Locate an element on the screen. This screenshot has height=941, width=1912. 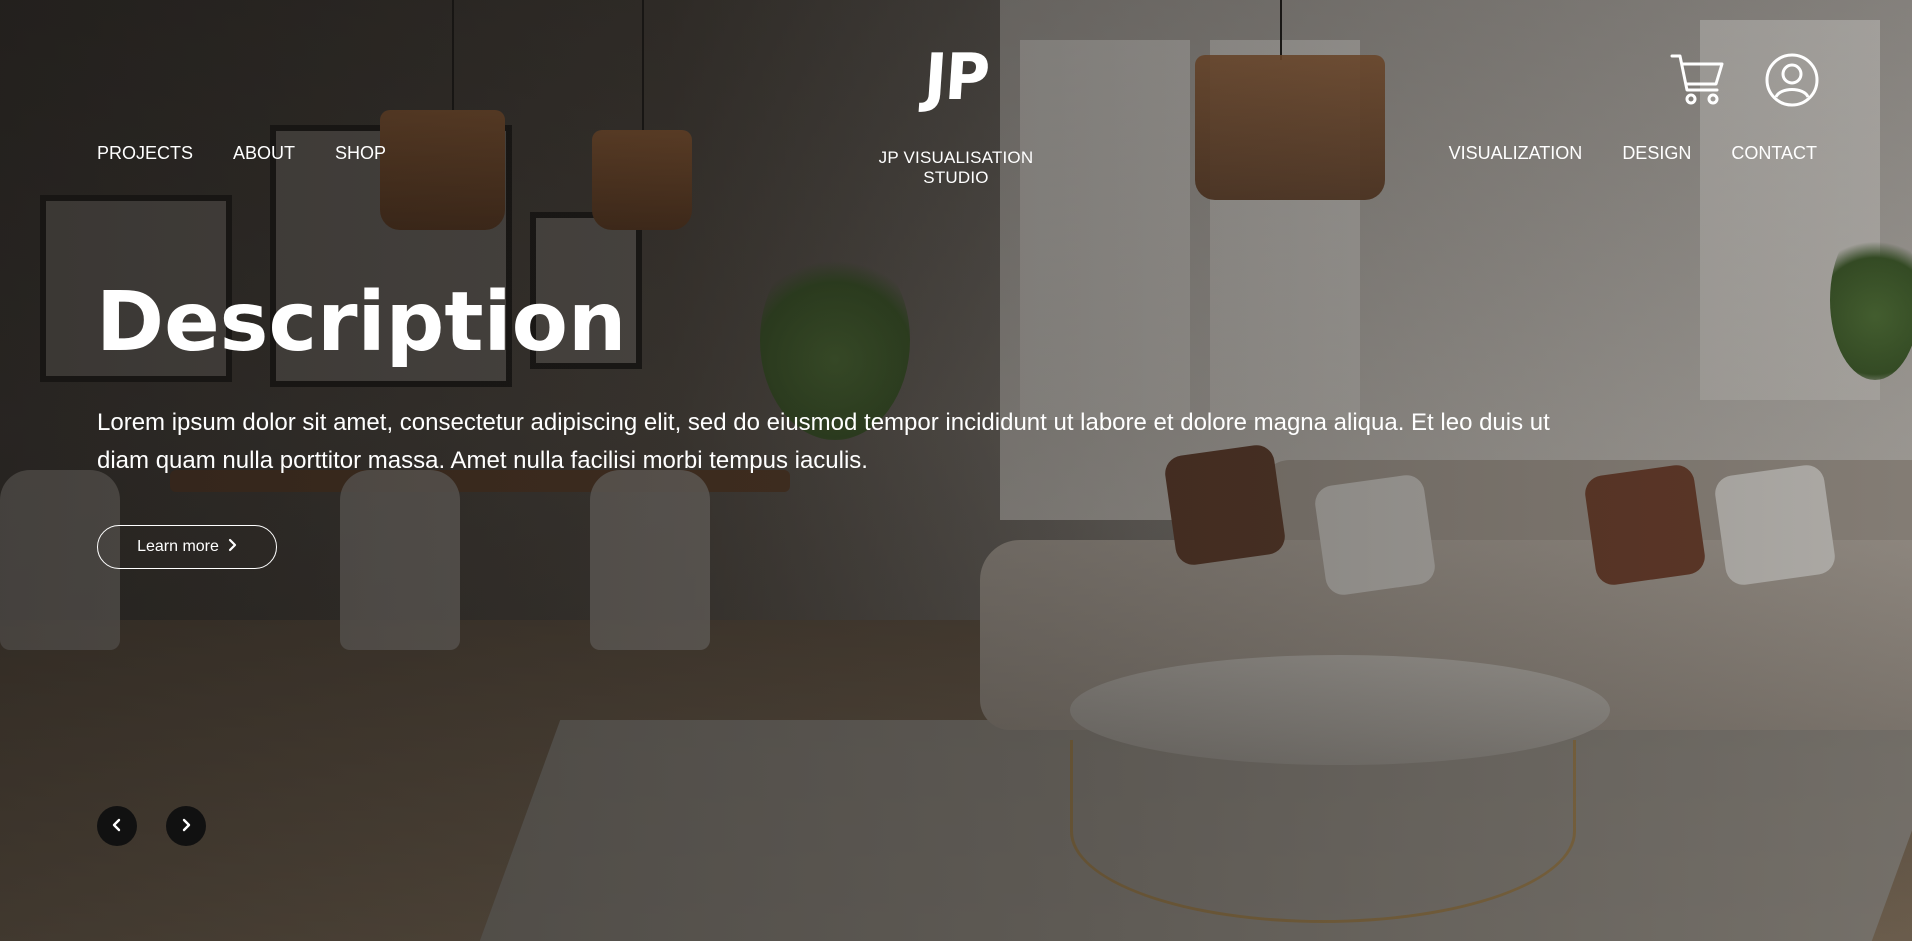
carousel-prev-button is located at coordinates (117, 826).